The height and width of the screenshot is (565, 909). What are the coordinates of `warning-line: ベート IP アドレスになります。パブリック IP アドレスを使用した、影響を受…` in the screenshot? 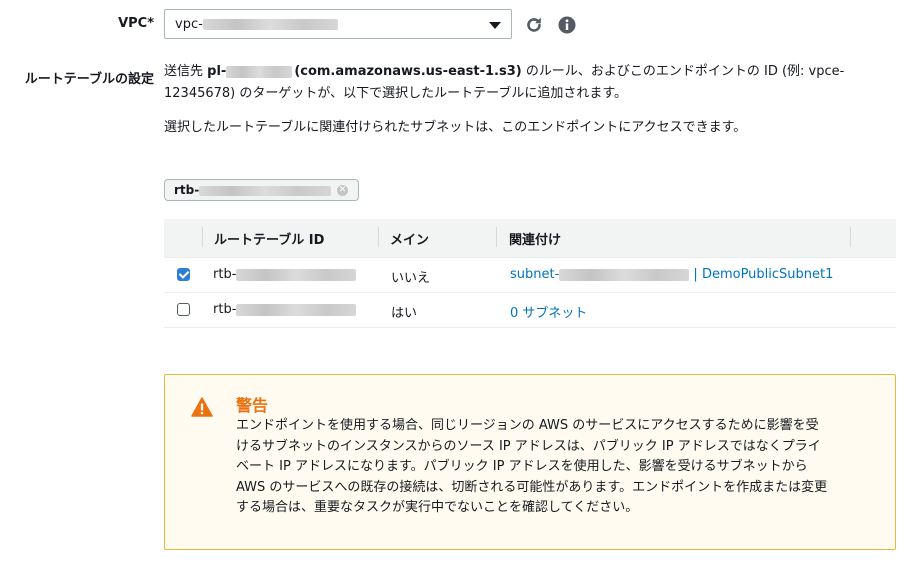 It's located at (522, 466).